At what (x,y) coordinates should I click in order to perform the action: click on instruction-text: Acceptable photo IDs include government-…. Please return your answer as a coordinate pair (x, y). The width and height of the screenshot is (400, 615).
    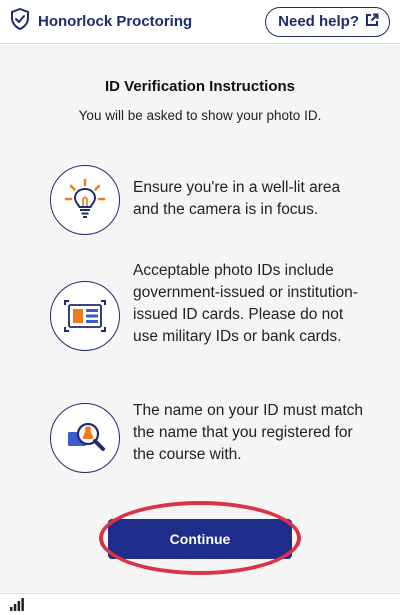
    Looking at the image, I should click on (245, 303).